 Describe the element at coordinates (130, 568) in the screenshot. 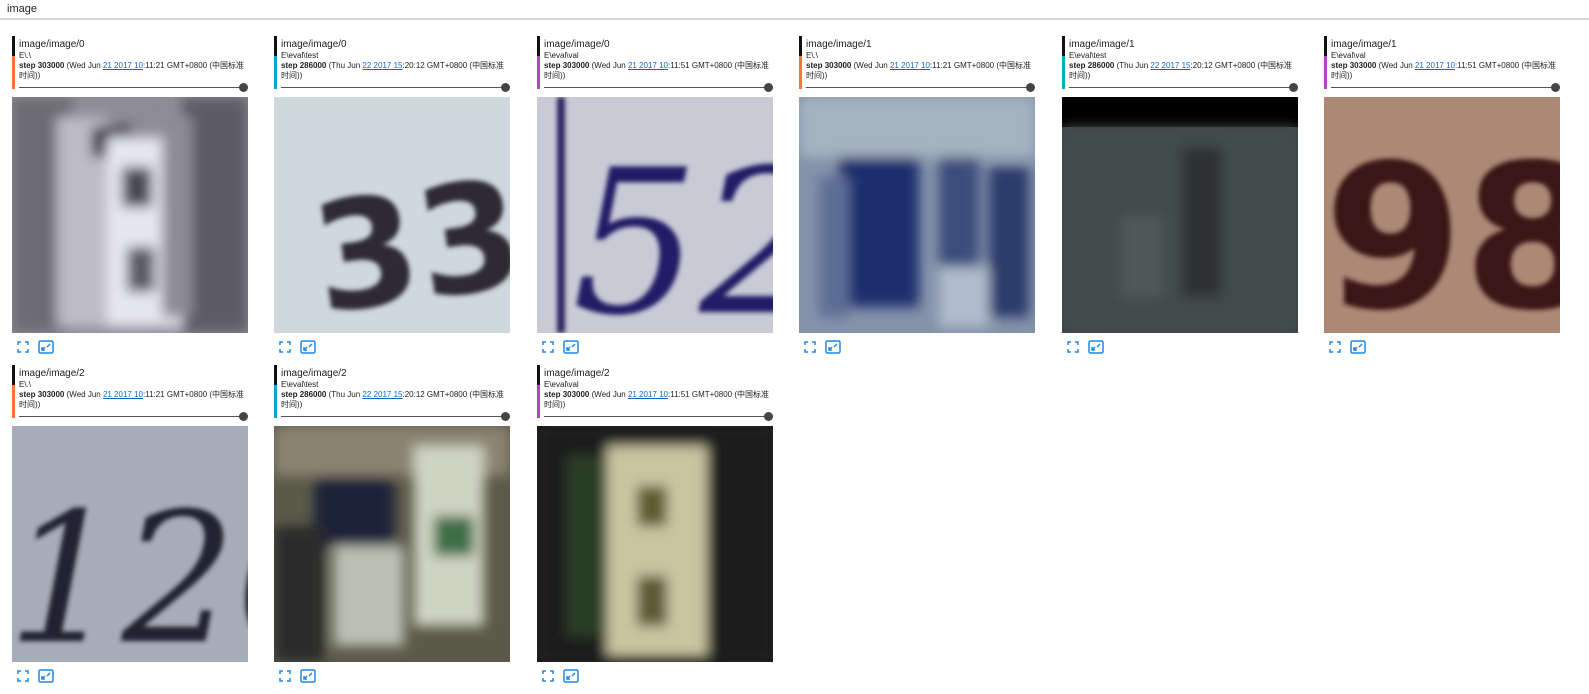

I see `svg-text: 120` at that location.